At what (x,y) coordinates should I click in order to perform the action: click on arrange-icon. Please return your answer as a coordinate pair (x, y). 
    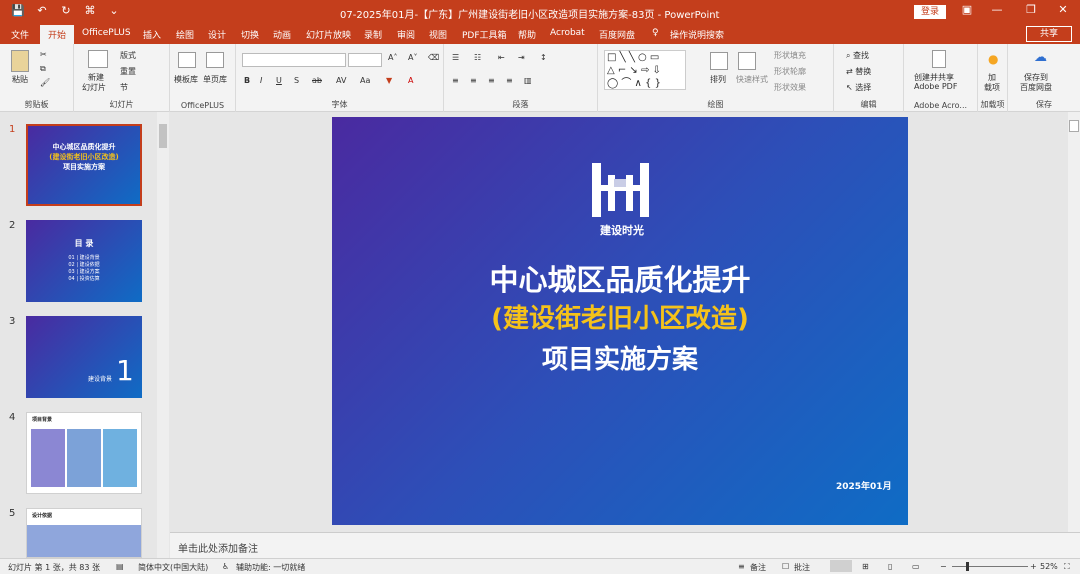
    Looking at the image, I should click on (719, 61).